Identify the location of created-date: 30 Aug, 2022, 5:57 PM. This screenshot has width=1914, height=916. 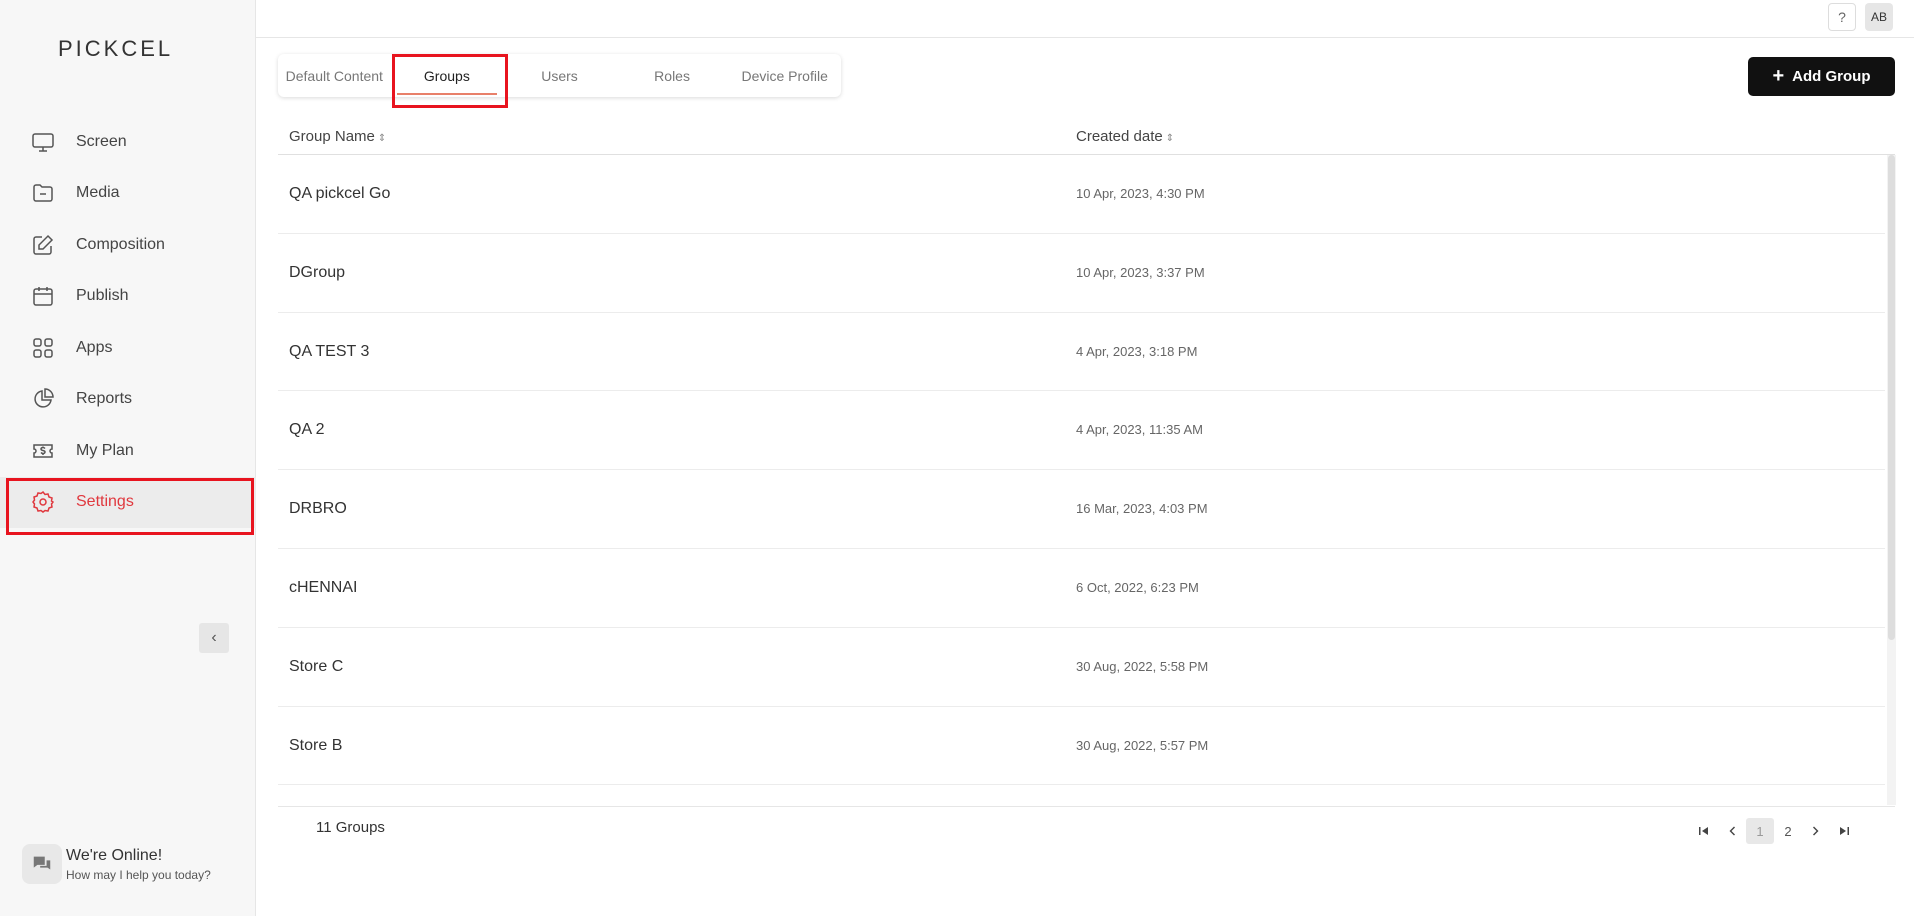
(1142, 745).